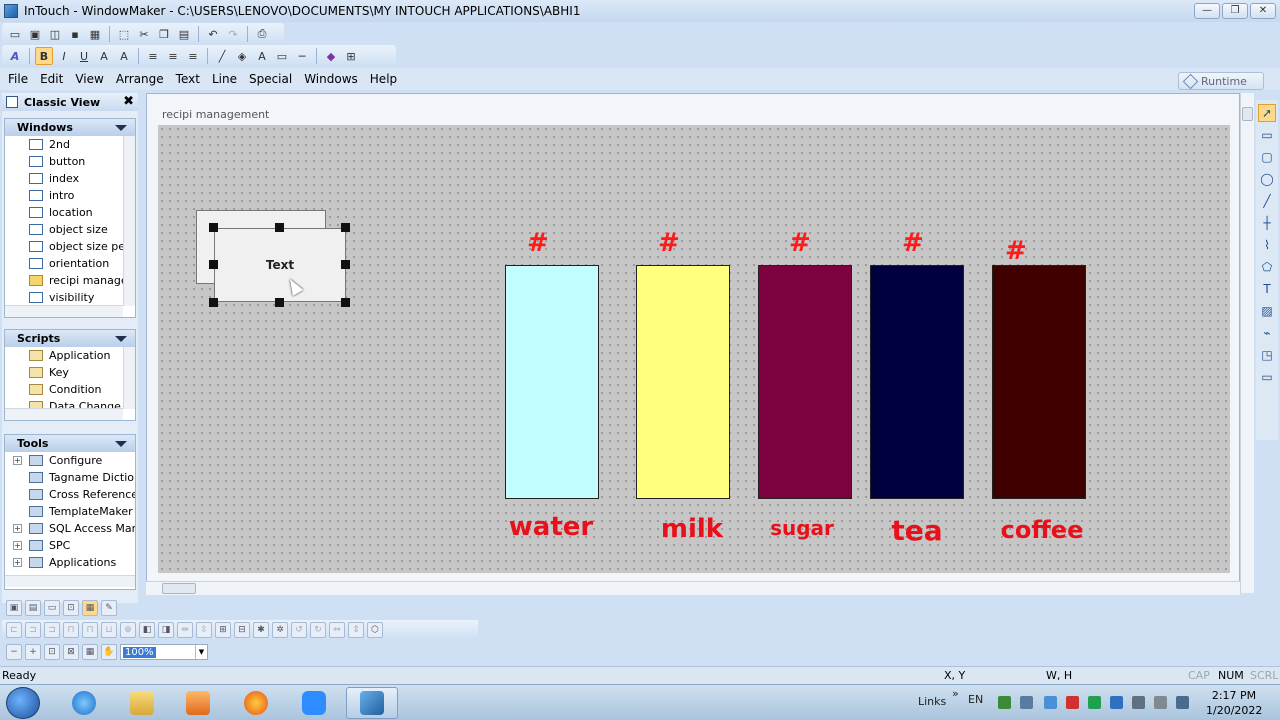 This screenshot has width=1280, height=720. I want to click on tank-label-tea: tea, so click(917, 530).